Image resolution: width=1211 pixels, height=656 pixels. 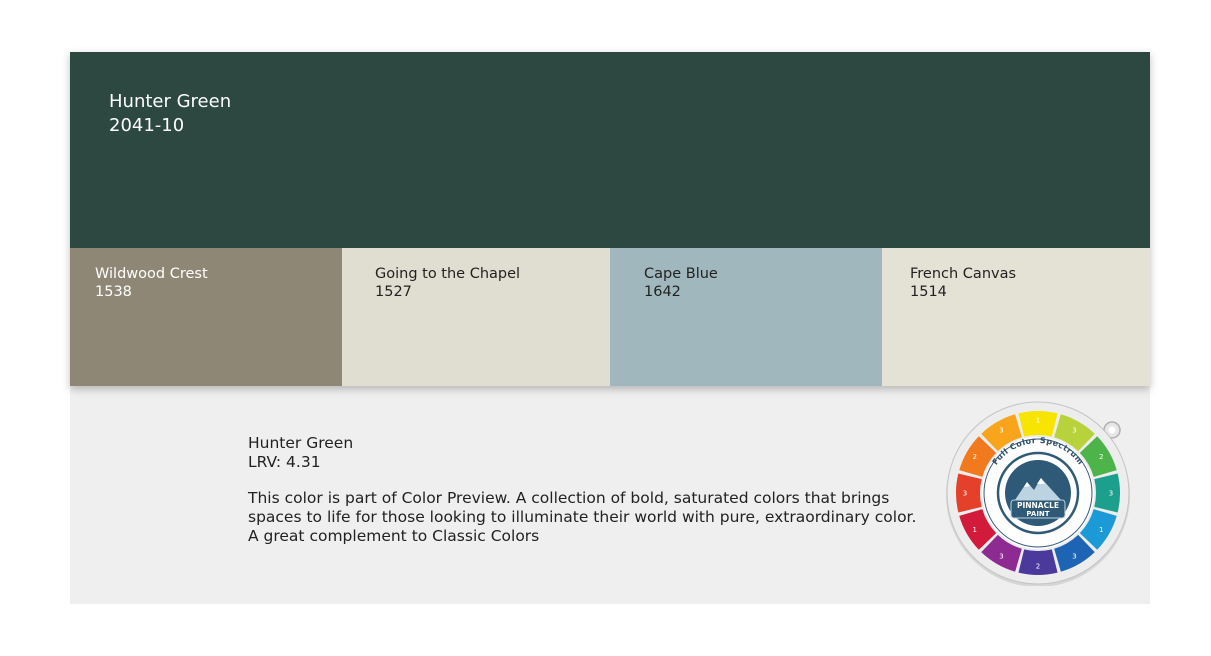 I want to click on swatch-code: 1527, so click(x=393, y=292).